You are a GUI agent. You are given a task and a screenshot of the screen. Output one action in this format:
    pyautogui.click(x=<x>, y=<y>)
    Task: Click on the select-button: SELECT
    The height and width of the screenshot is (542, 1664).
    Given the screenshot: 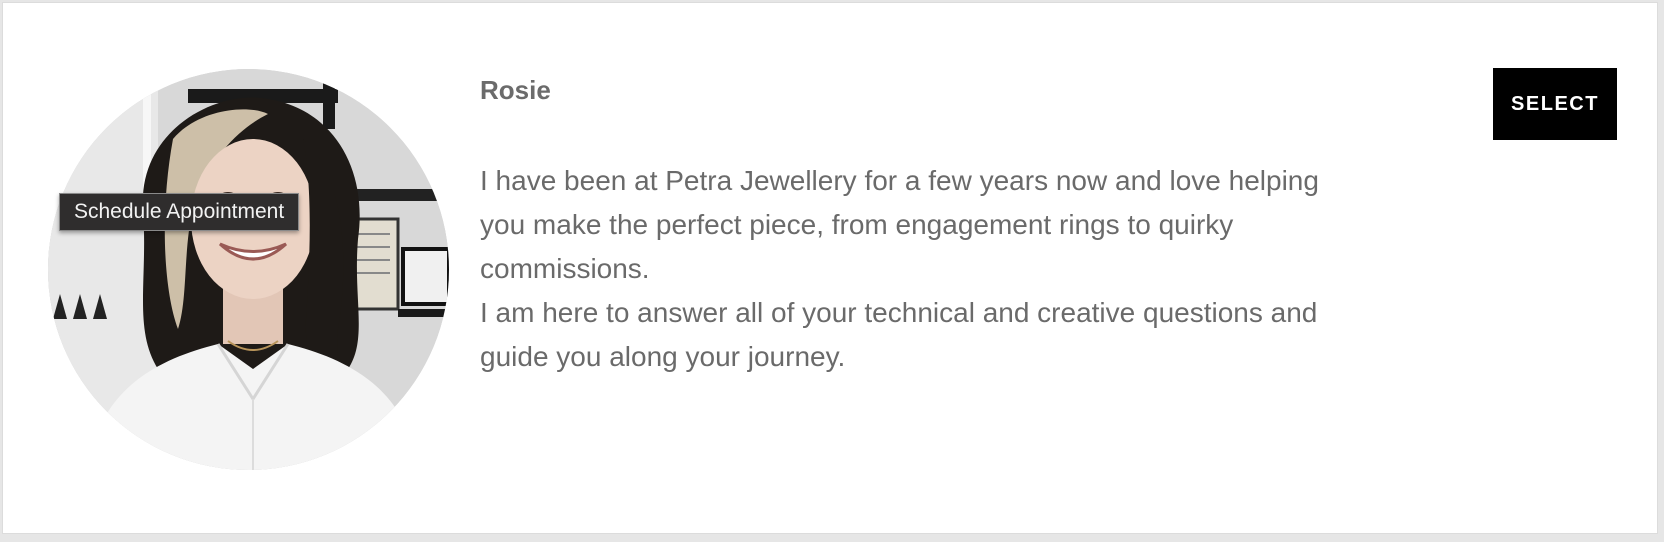 What is the action you would take?
    pyautogui.click(x=1555, y=104)
    